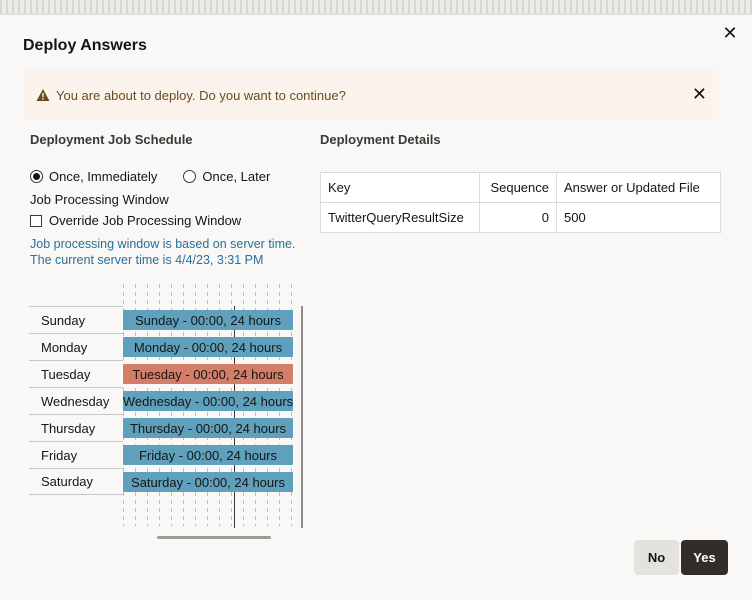 The height and width of the screenshot is (600, 752). Describe the element at coordinates (236, 176) in the screenshot. I see `radio-once-later-label: Once, Later` at that location.